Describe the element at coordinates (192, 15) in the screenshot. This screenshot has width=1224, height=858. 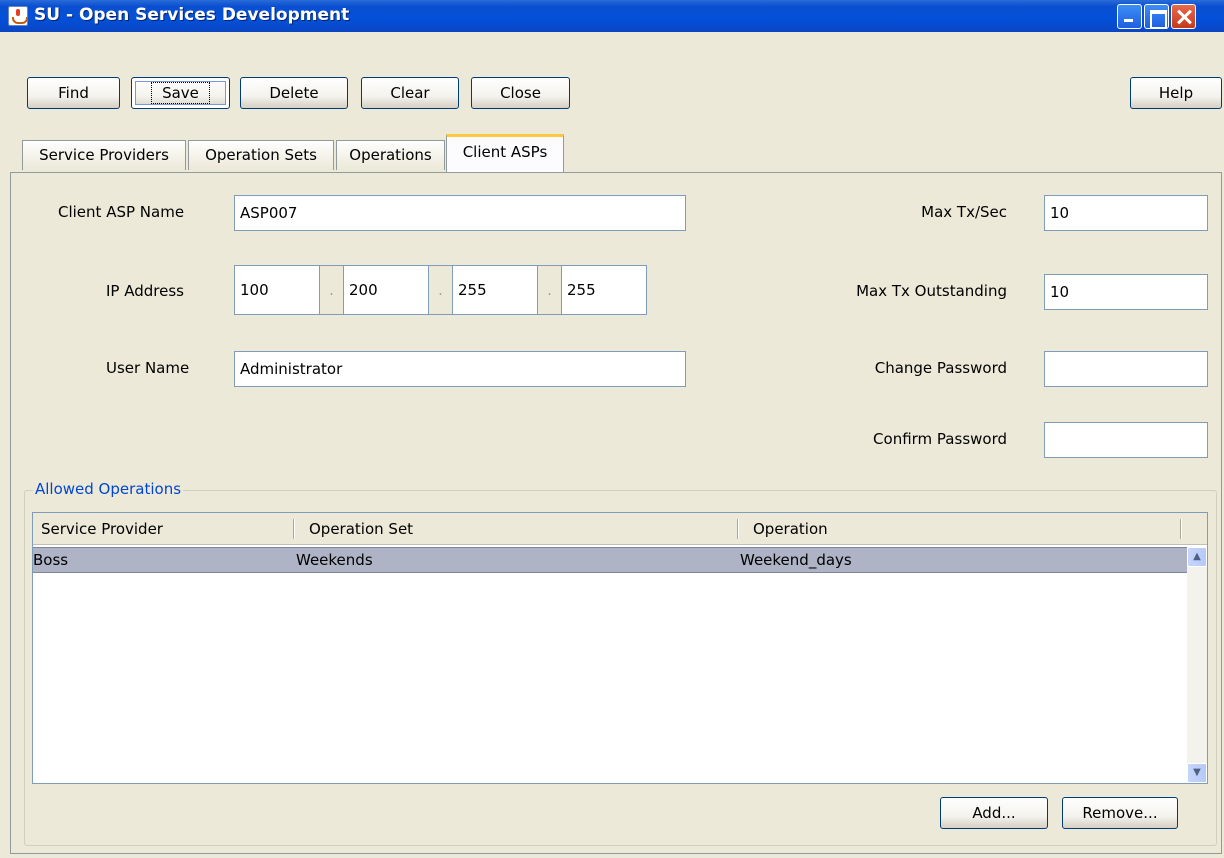
I see `window-title: SU - Open Services Development` at that location.